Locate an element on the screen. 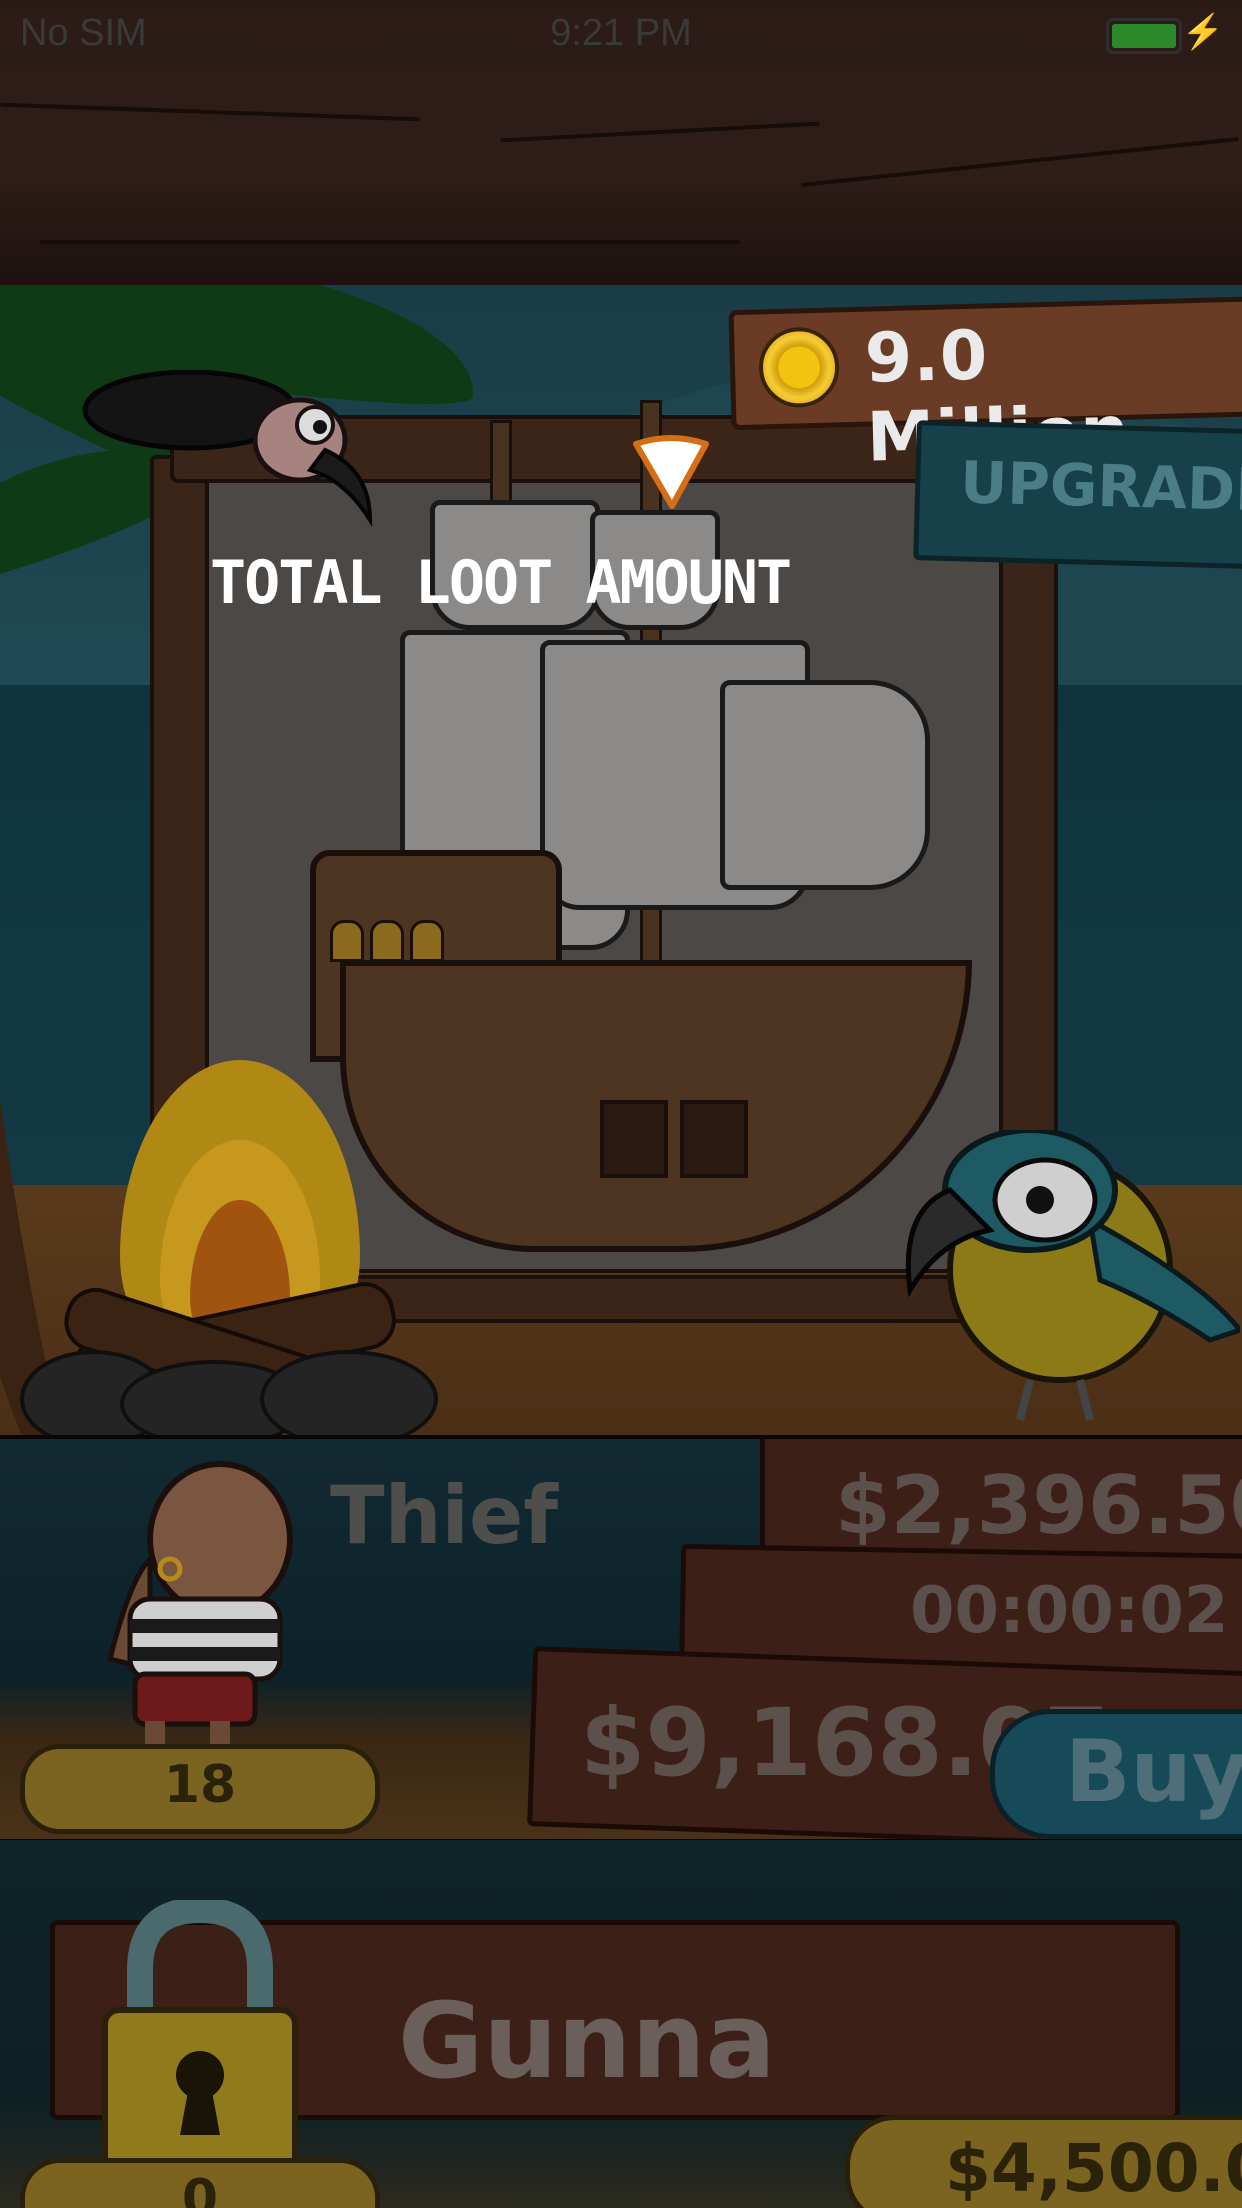 This screenshot has width=1242, height=2208. pointer-marker-icon is located at coordinates (671, 470).